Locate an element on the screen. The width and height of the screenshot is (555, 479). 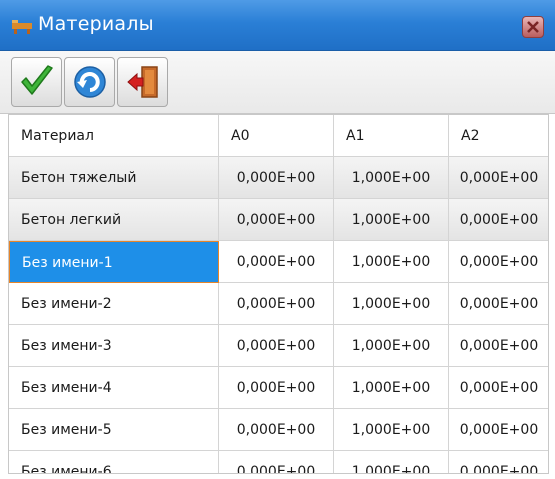
column-header-a2: A2 is located at coordinates (498, 136).